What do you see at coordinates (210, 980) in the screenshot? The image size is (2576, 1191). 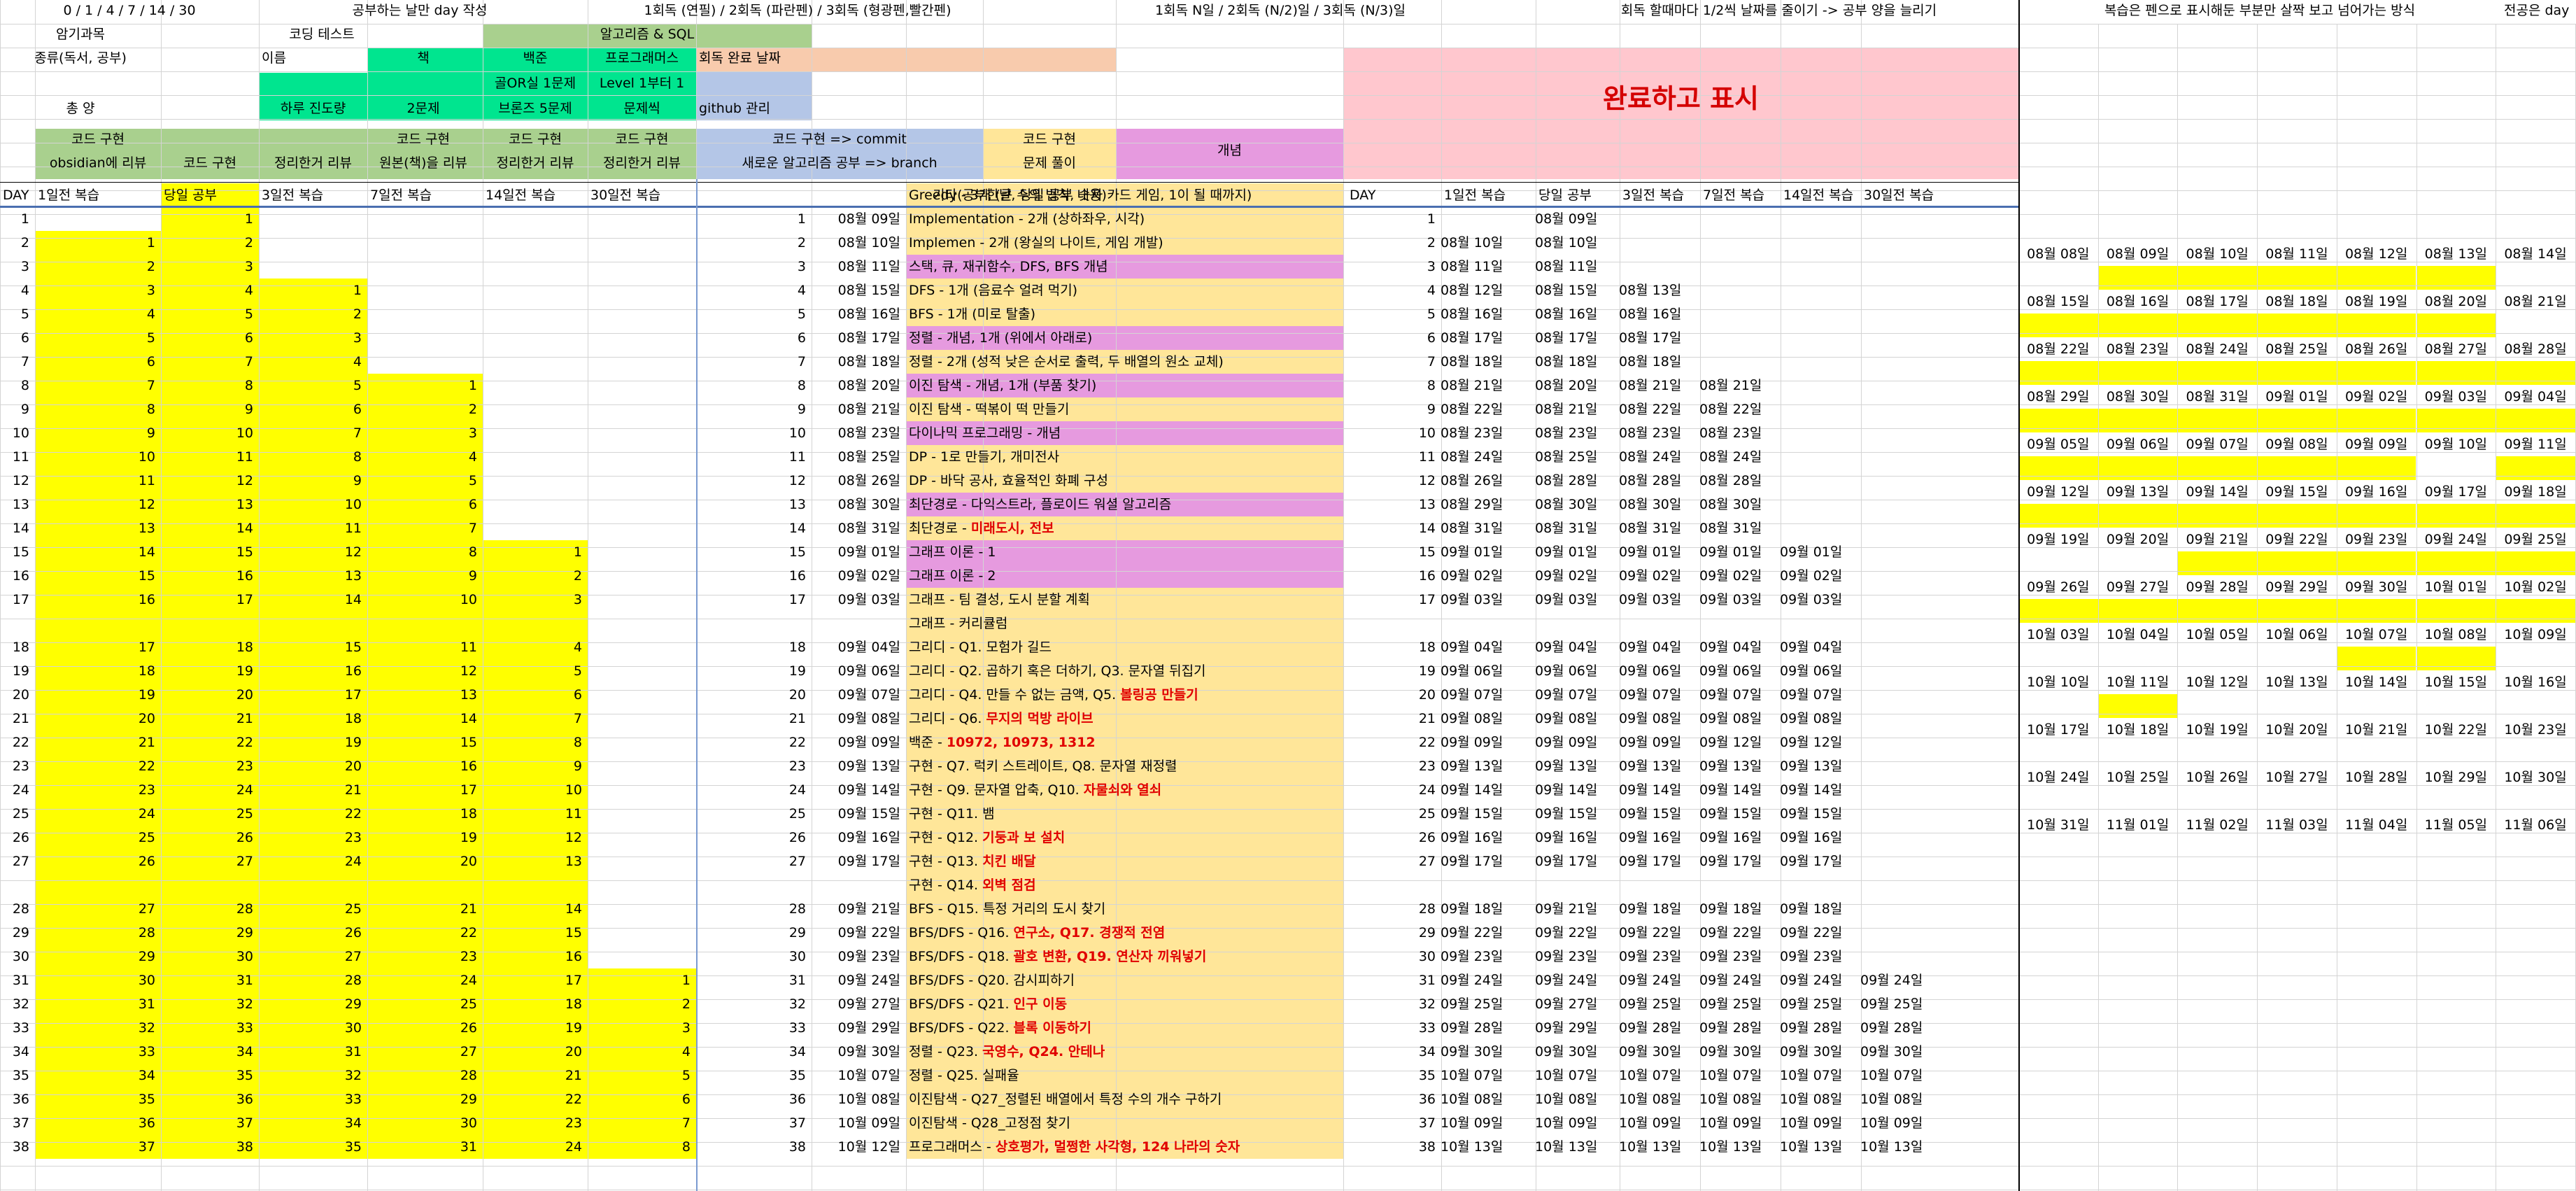 I see `review-number: 31` at bounding box center [210, 980].